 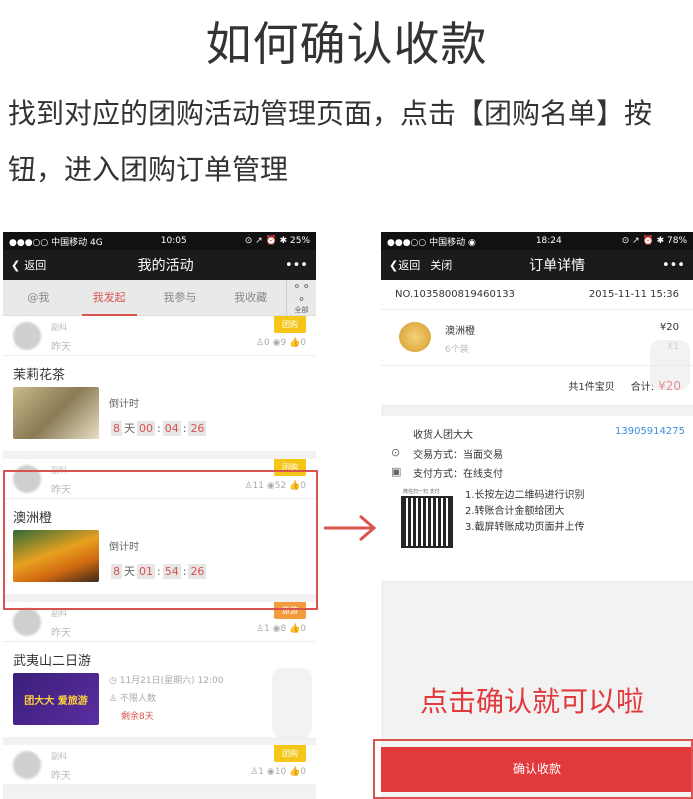 What do you see at coordinates (137, 699) in the screenshot?
I see `limit-text: 不限人数` at bounding box center [137, 699].